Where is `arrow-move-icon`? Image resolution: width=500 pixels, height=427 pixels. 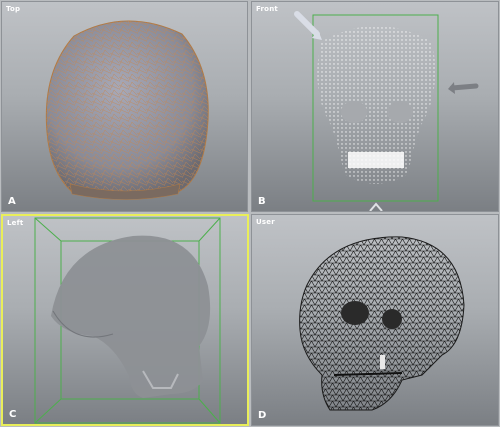
arrow-move-icon is located at coordinates (463, 88).